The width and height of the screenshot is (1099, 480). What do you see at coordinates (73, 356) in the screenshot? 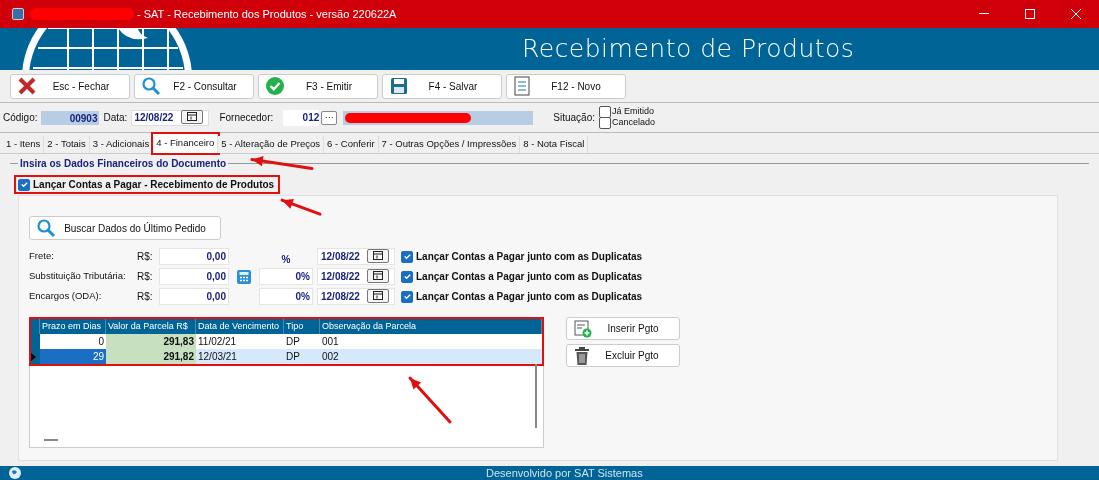
I see `table-cell: 29` at bounding box center [73, 356].